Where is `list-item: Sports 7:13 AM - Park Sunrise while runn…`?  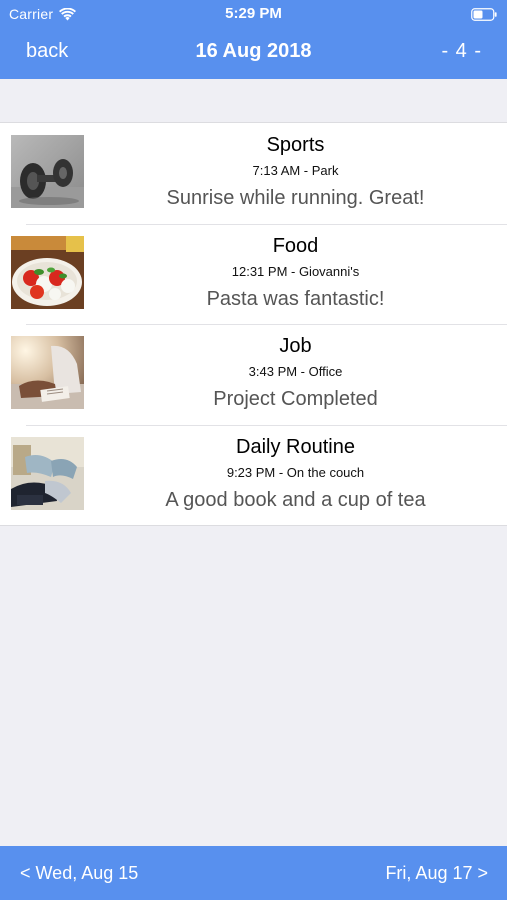 list-item: Sports 7:13 AM - Park Sunrise while runn… is located at coordinates (253, 173).